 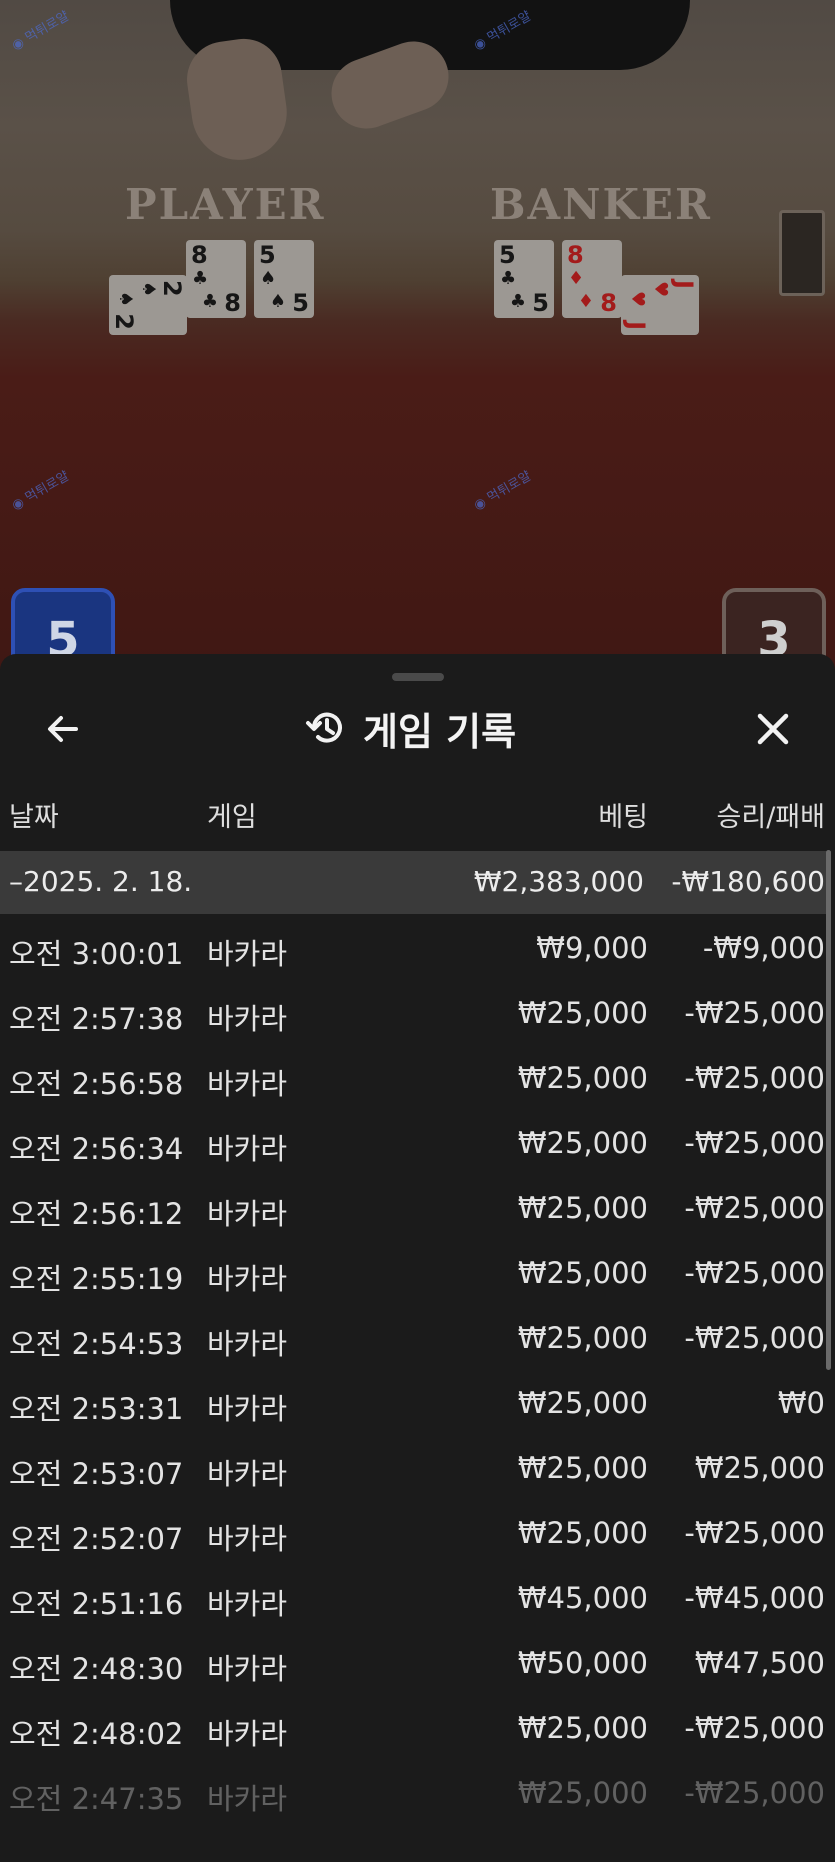 What do you see at coordinates (96, 1604) in the screenshot?
I see `row-time: 오전 2:51:16` at bounding box center [96, 1604].